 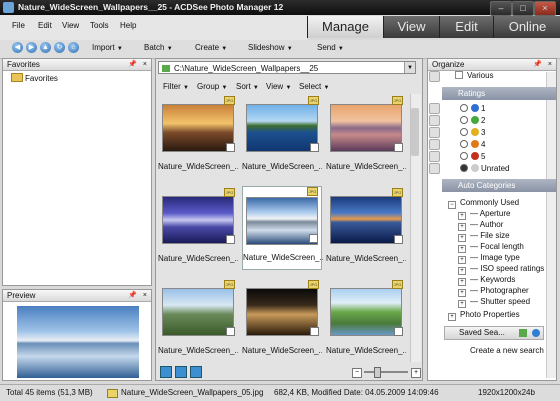 What do you see at coordinates (128, 25) in the screenshot?
I see `menu-help: Help` at bounding box center [128, 25].